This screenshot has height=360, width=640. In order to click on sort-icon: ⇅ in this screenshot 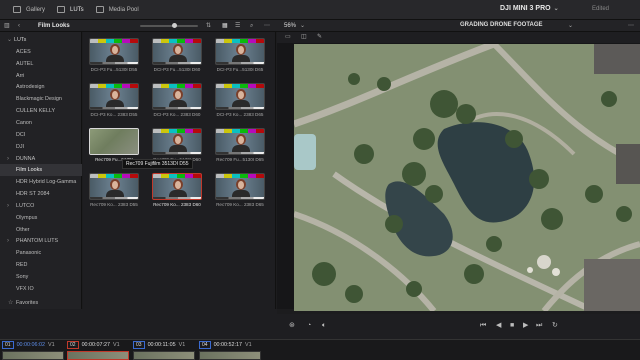, I will do `click(208, 26)`.